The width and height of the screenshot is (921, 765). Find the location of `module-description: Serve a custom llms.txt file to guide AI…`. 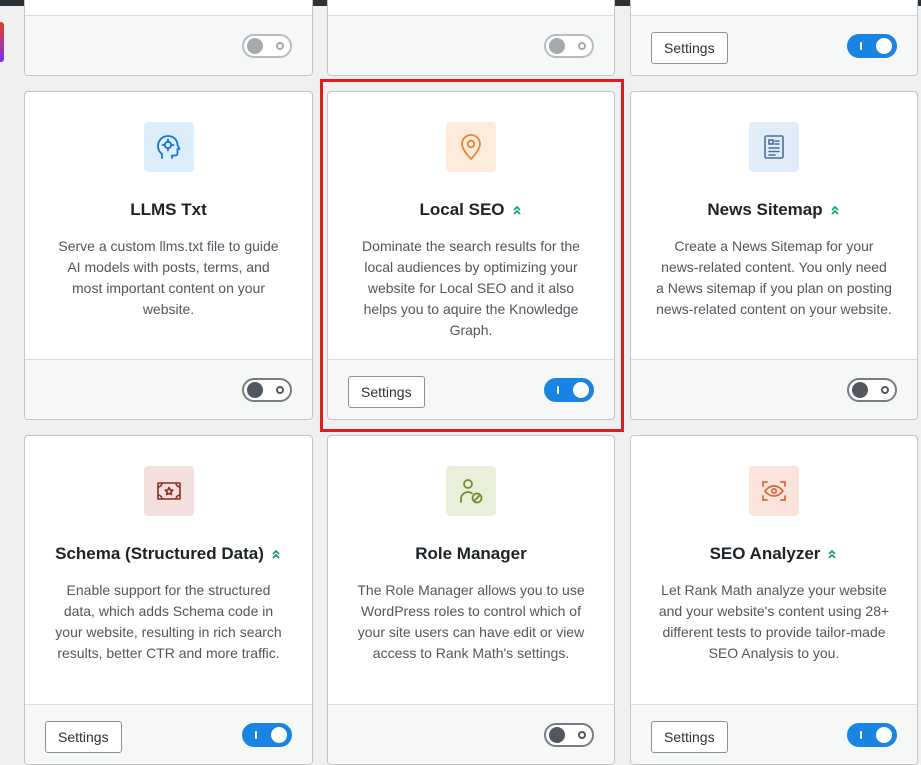

module-description: Serve a custom llms.txt file to guide AI… is located at coordinates (168, 277).